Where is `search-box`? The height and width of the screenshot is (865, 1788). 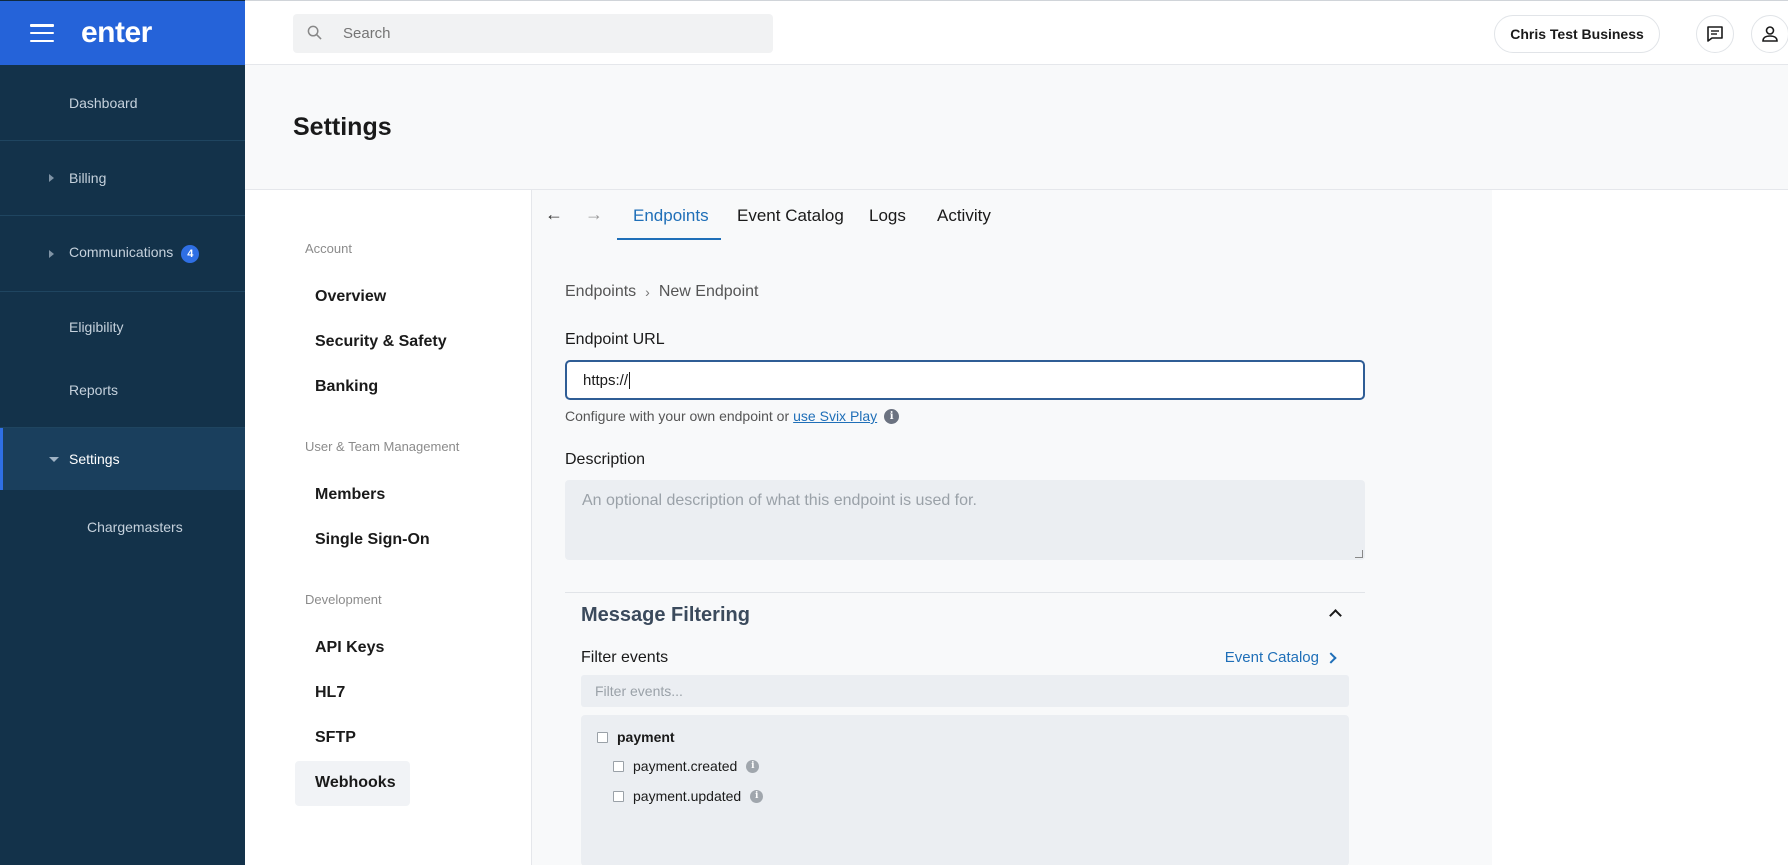
search-box is located at coordinates (533, 33).